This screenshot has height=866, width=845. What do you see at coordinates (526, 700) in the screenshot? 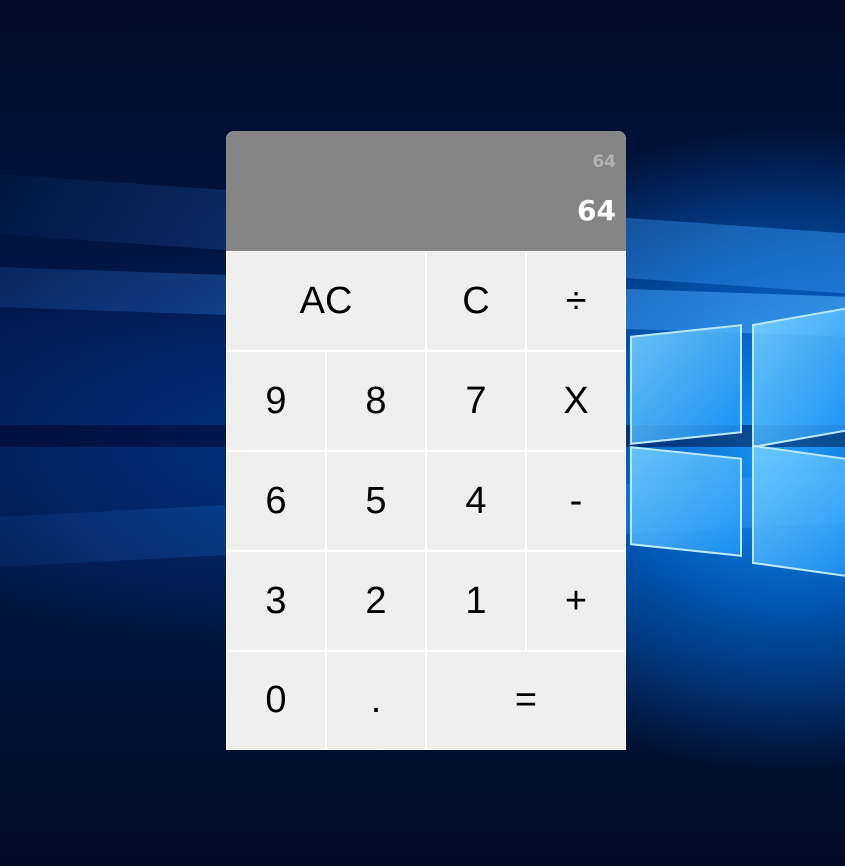
I see `equals-button: =` at bounding box center [526, 700].